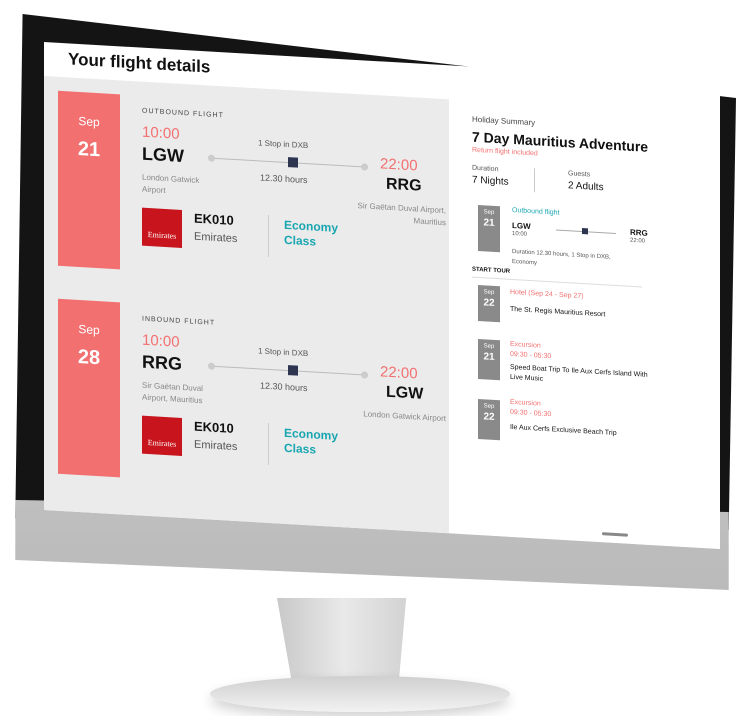 This screenshot has height=716, width=744. Describe the element at coordinates (311, 441) in the screenshot. I see `inbound-cabin-class: Economy Class` at that location.